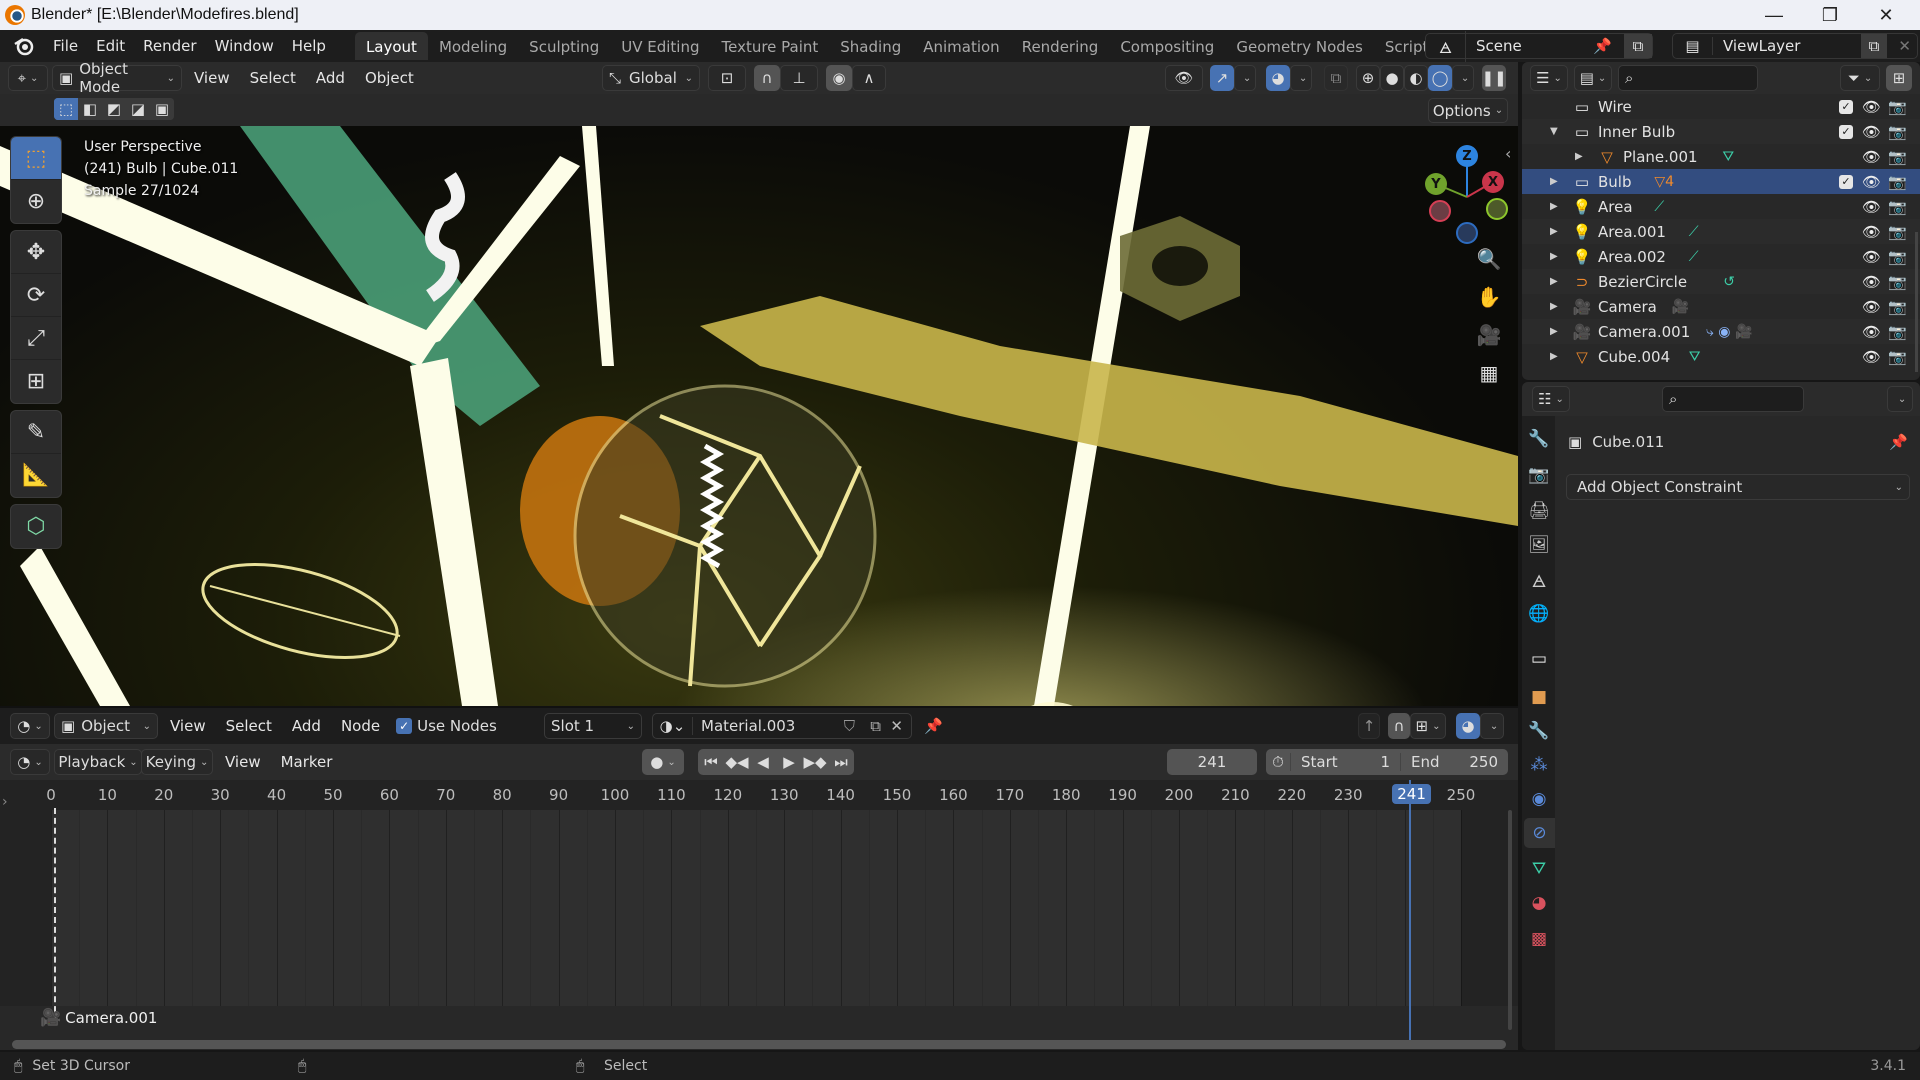 Image resolution: width=1920 pixels, height=1080 pixels. What do you see at coordinates (1301, 78) in the screenshot?
I see `overlay-dropdown: ⌄` at bounding box center [1301, 78].